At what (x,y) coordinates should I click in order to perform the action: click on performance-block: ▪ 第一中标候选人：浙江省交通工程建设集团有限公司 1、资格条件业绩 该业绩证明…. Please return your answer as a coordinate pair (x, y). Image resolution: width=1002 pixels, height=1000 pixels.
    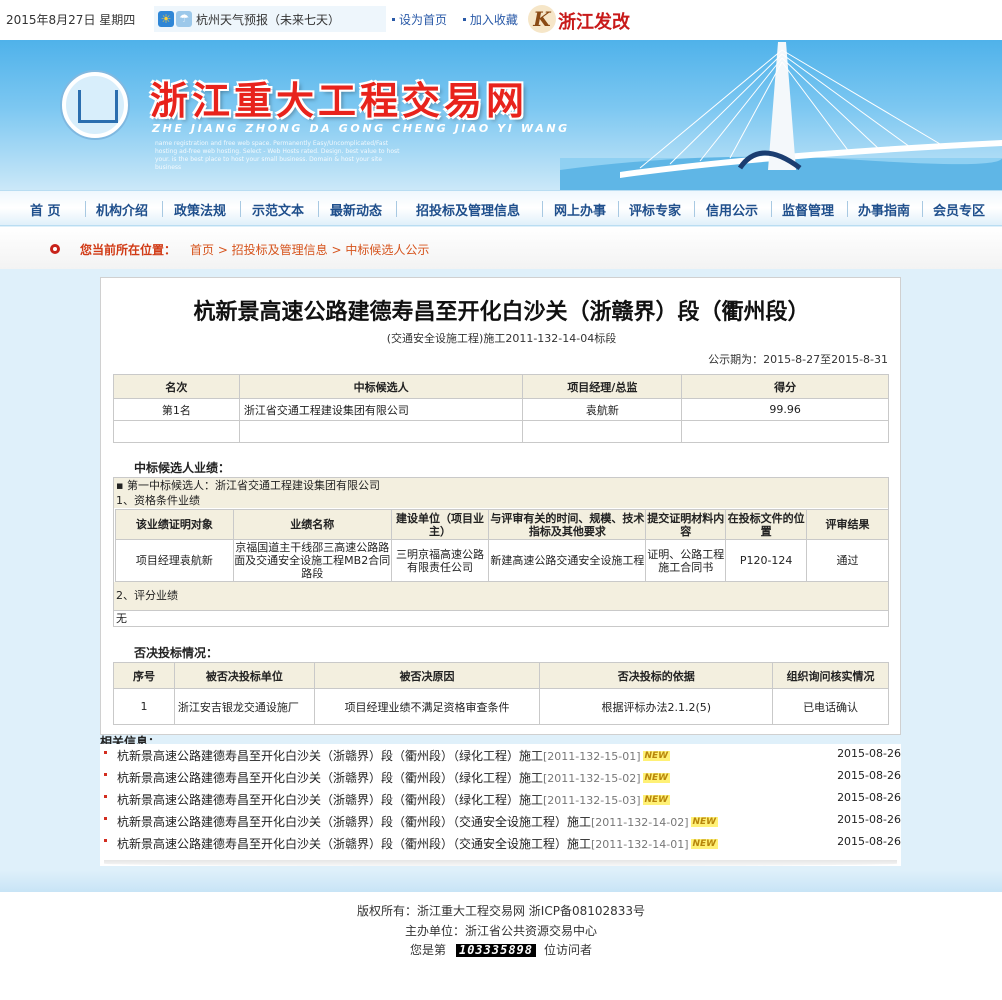
    Looking at the image, I should click on (501, 552).